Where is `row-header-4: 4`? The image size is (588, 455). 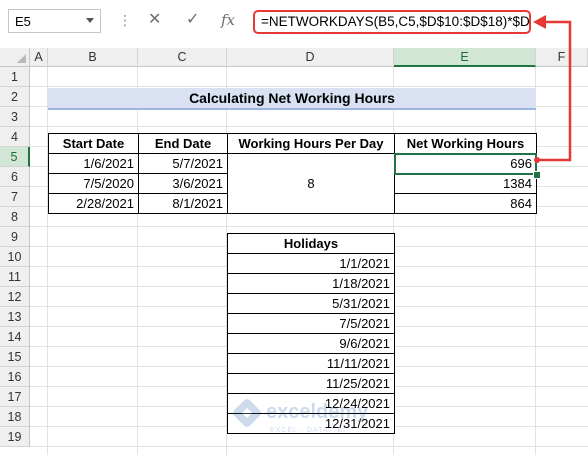 row-header-4: 4 is located at coordinates (15, 137).